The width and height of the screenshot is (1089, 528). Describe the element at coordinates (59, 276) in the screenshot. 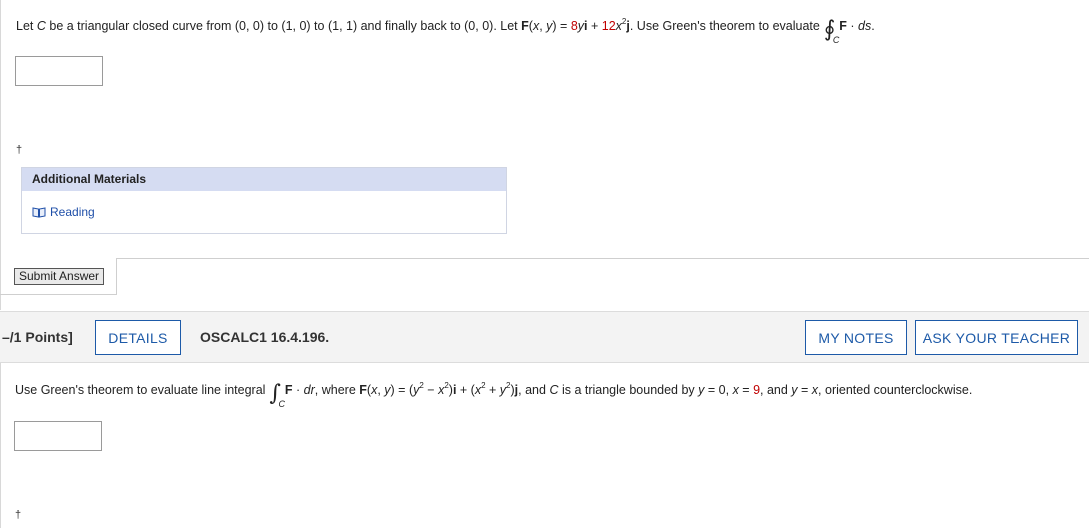

I see `submit-answer-button: Submit Answer` at that location.